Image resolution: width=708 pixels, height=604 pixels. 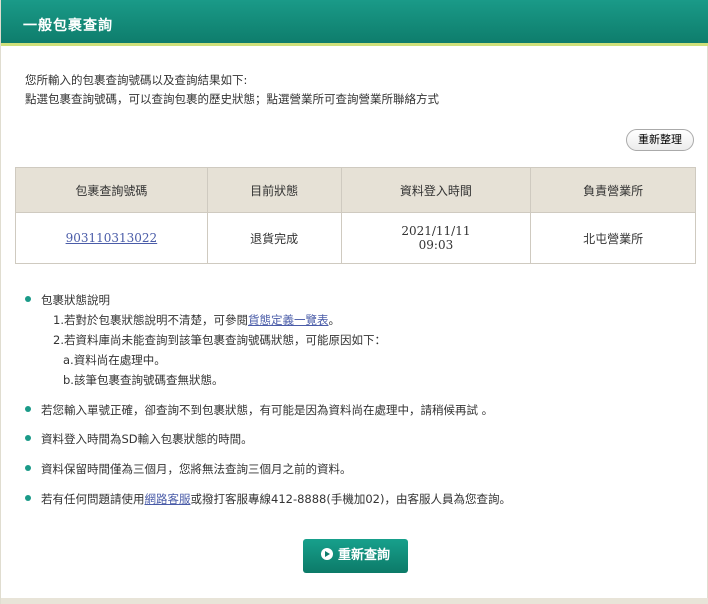 What do you see at coordinates (232, 99) in the screenshot?
I see `intro-line-2: 點選包裹查詢號碼，可以查詢包裹的歷史狀態；點選營業所可查詢營業所聯絡方式` at bounding box center [232, 99].